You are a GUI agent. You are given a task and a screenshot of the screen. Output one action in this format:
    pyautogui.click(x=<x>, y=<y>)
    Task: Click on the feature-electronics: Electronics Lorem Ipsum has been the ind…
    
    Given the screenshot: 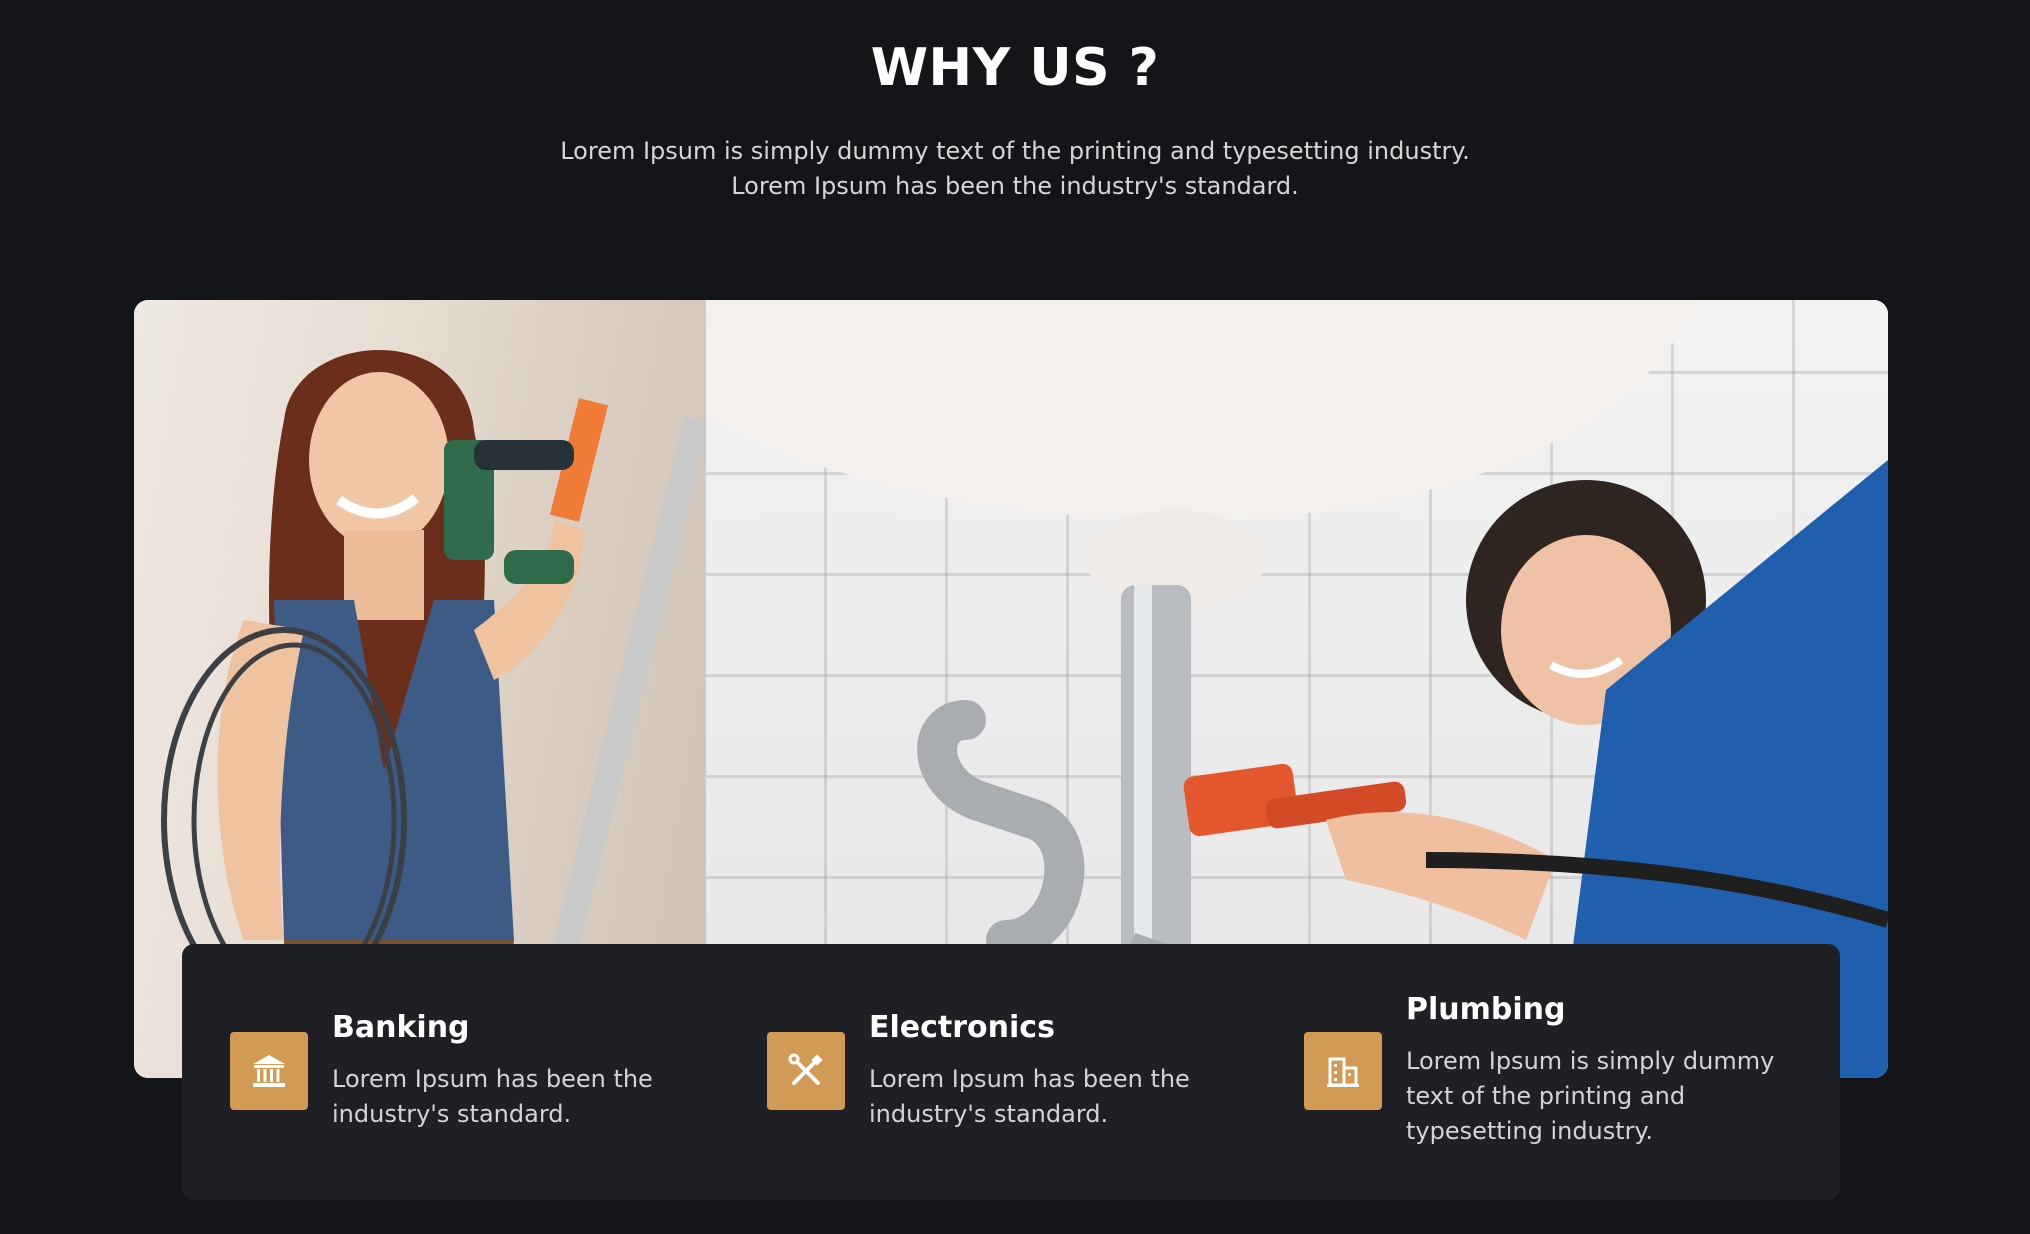 What is the action you would take?
    pyautogui.click(x=987, y=1072)
    